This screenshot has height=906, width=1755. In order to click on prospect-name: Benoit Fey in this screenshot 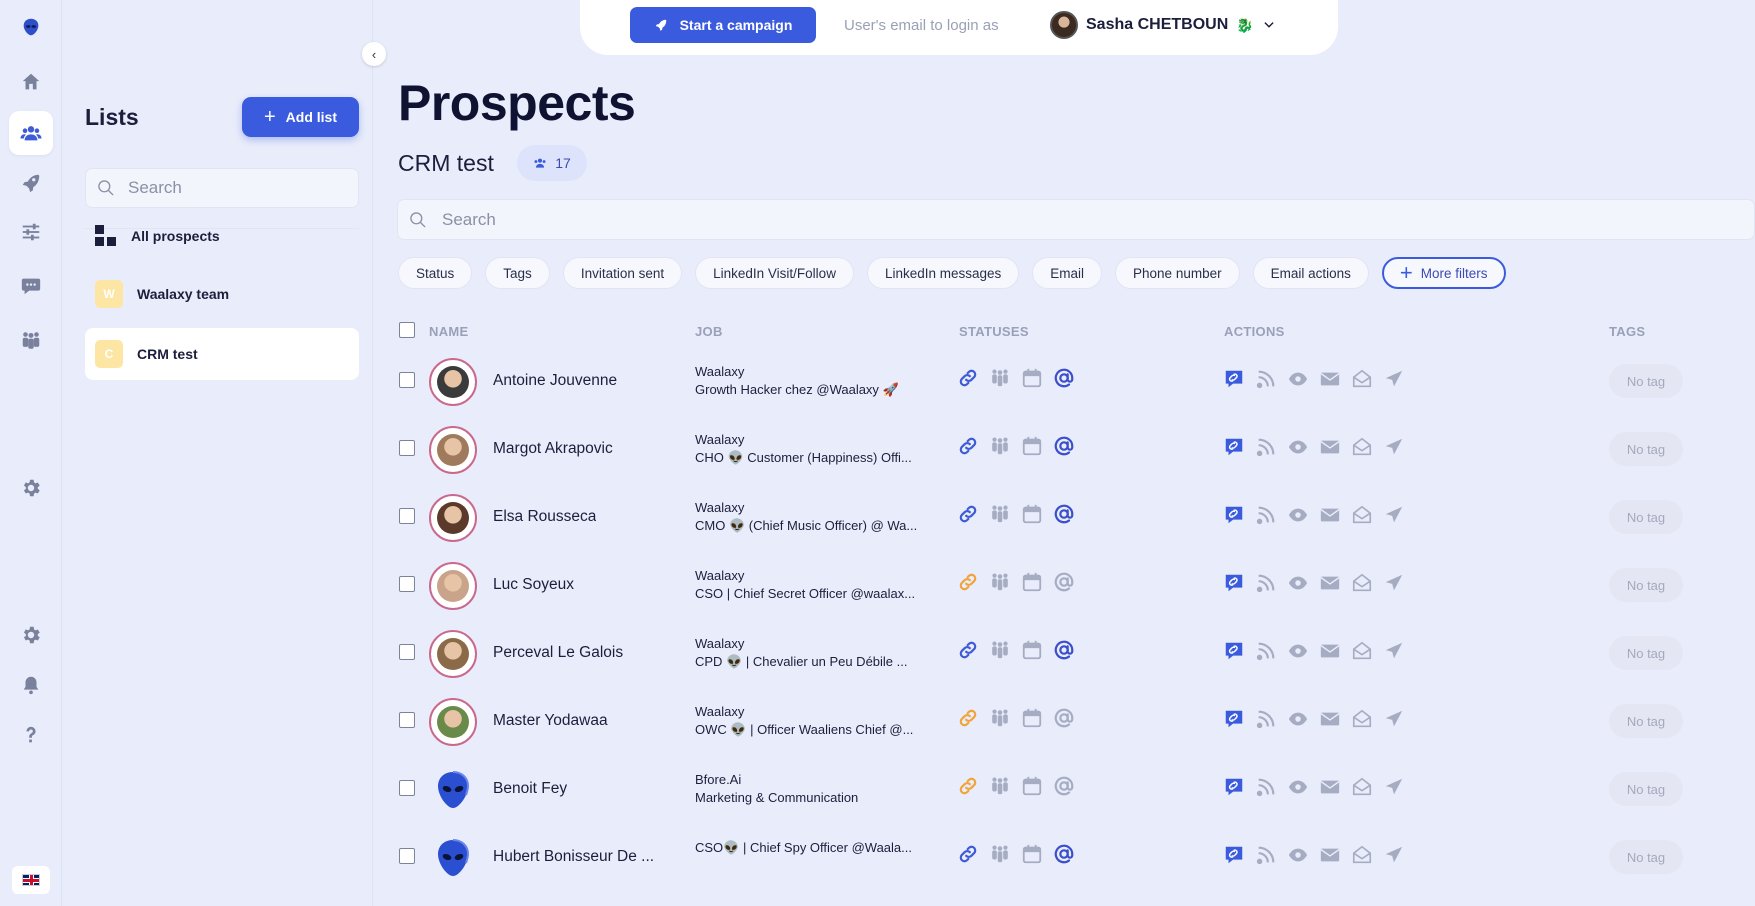, I will do `click(530, 789)`.